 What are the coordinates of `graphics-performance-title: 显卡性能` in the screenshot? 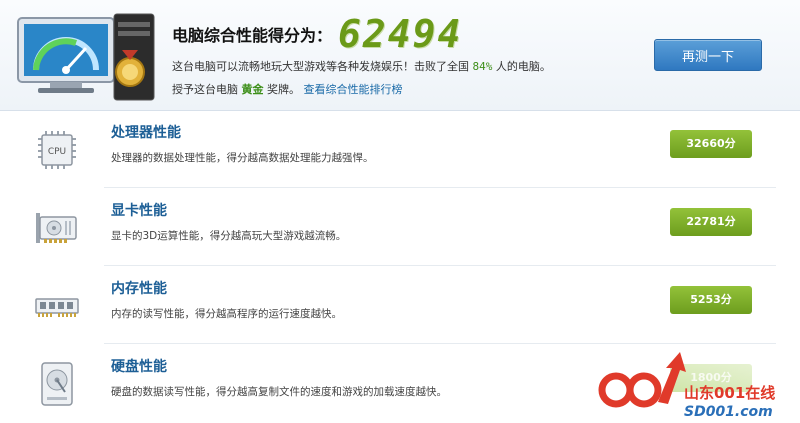 It's located at (139, 211).